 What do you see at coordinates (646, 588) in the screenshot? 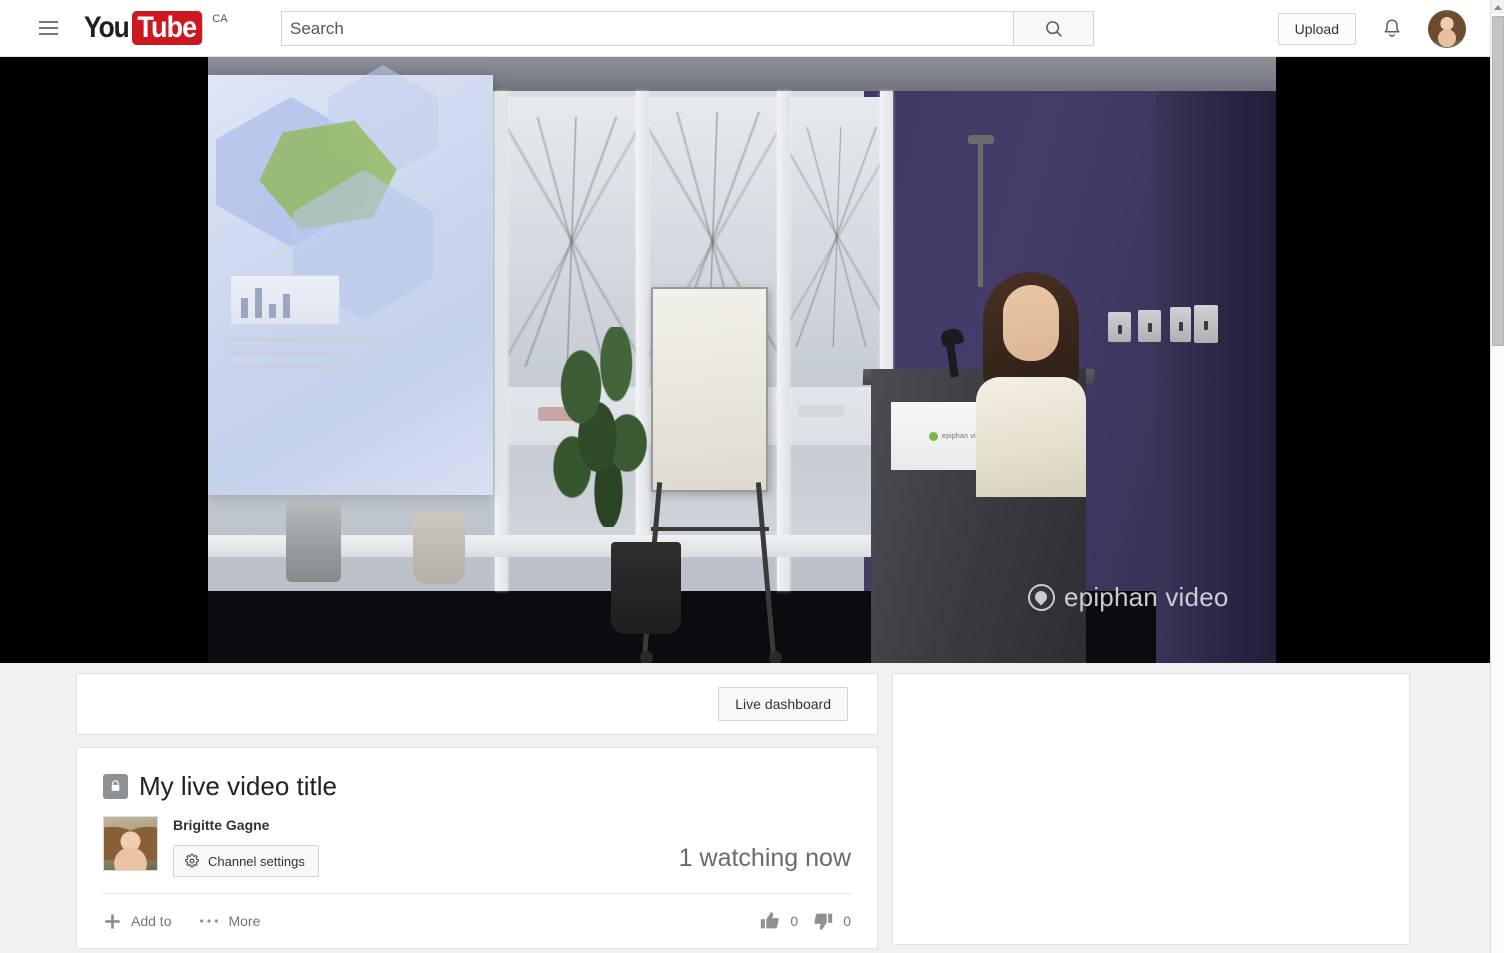
I see `plant-pot-large` at bounding box center [646, 588].